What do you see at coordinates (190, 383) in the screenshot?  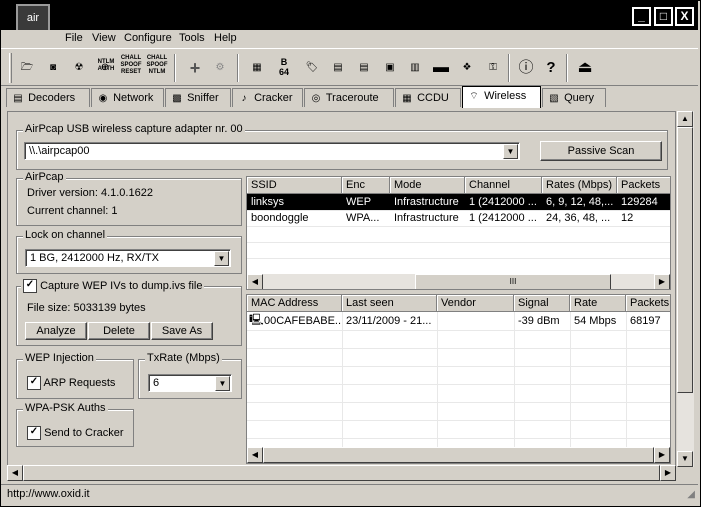 I see `txrate-select: 6 ▼` at bounding box center [190, 383].